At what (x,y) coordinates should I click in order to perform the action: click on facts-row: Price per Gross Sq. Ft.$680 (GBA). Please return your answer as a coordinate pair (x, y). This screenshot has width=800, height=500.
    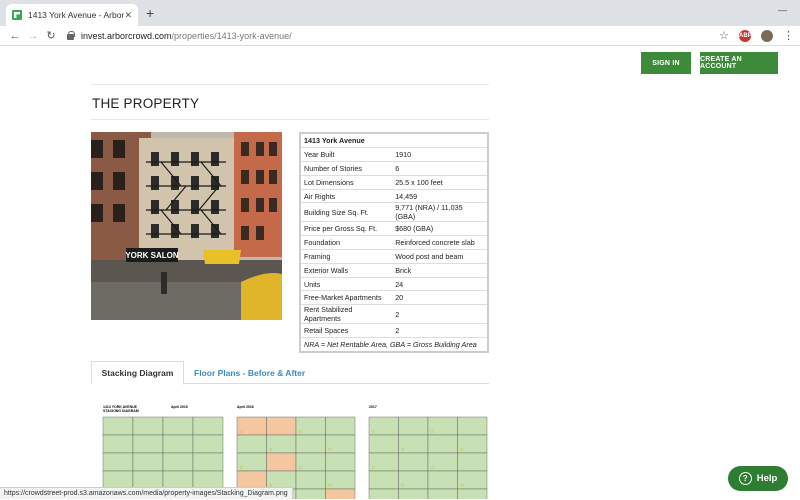
    Looking at the image, I should click on (394, 229).